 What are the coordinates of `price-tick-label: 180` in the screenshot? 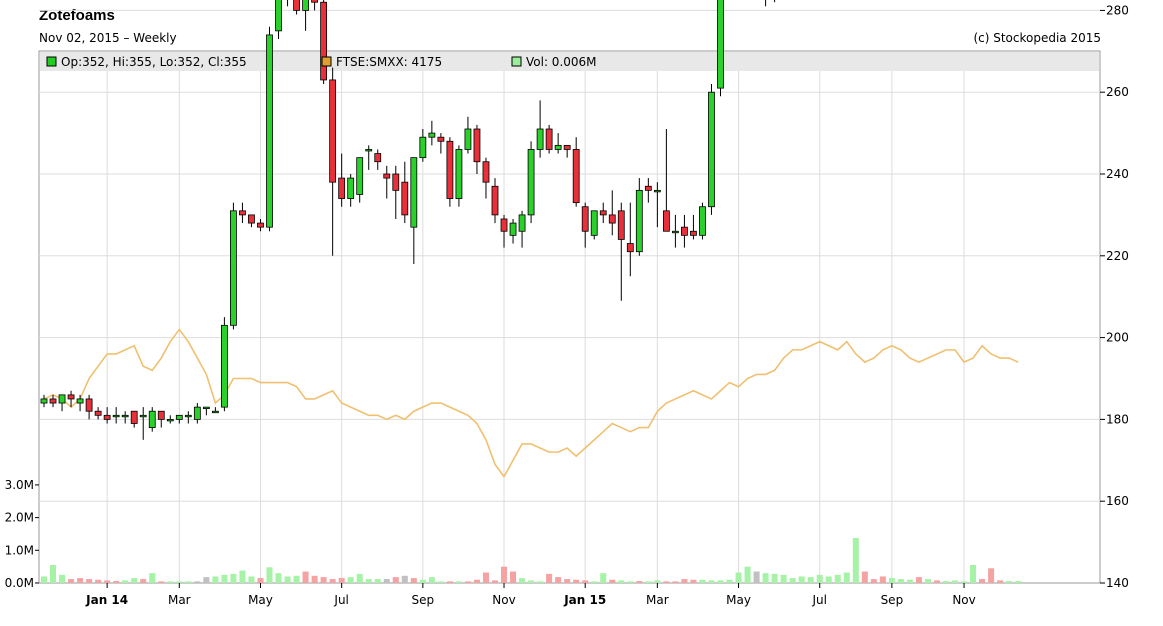 It's located at (1117, 419).